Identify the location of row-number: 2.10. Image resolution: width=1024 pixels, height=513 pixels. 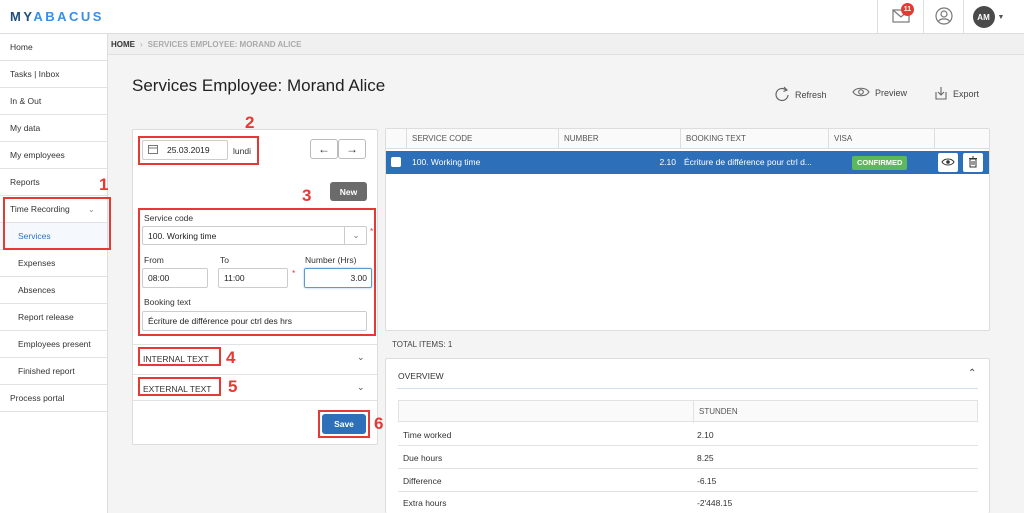
(667, 162).